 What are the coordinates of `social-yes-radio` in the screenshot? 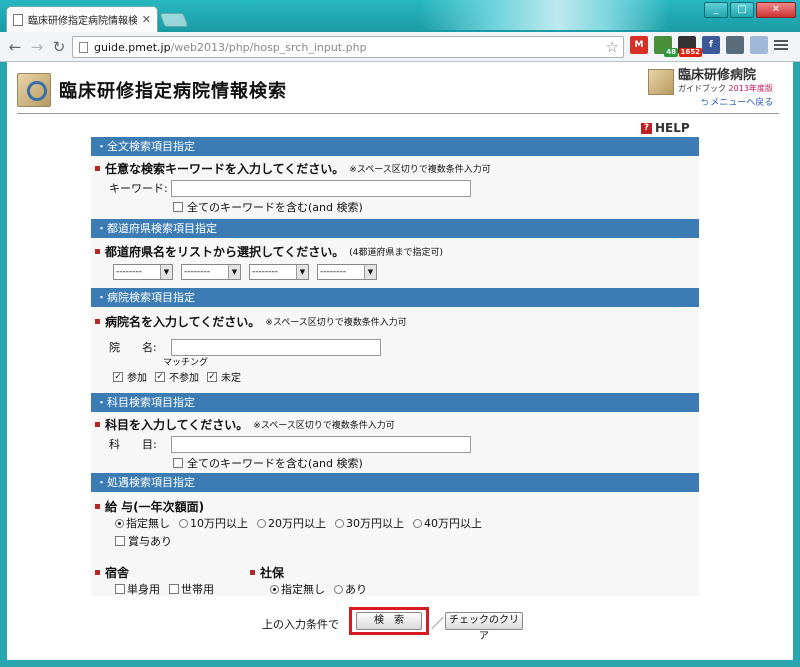 It's located at (338, 589).